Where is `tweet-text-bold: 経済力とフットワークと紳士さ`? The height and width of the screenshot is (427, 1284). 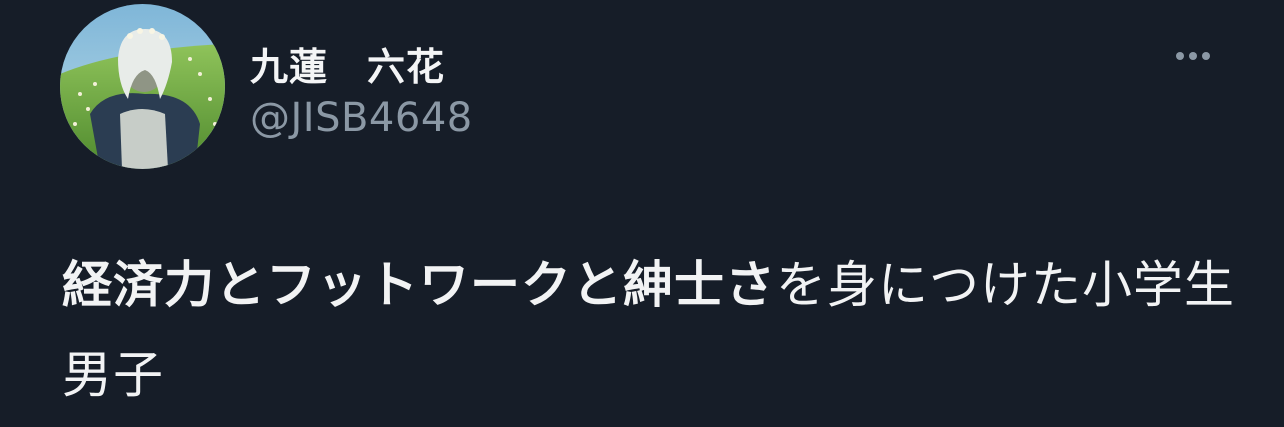 tweet-text-bold: 経済力とフットワークと紳士さ is located at coordinates (419, 285).